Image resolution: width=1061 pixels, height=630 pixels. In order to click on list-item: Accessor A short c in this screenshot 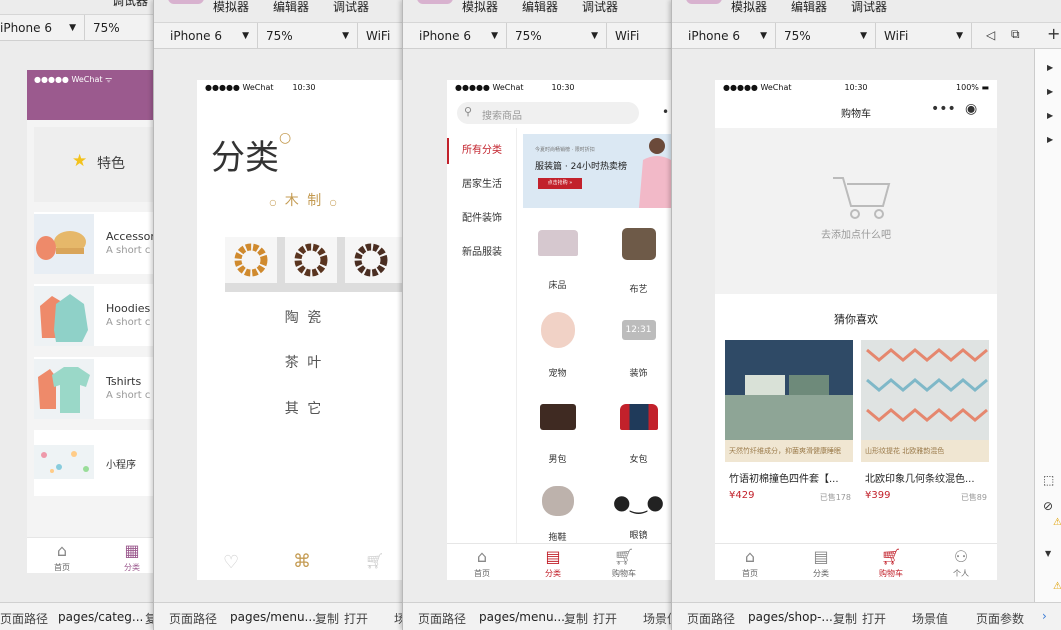, I will do `click(94, 243)`.